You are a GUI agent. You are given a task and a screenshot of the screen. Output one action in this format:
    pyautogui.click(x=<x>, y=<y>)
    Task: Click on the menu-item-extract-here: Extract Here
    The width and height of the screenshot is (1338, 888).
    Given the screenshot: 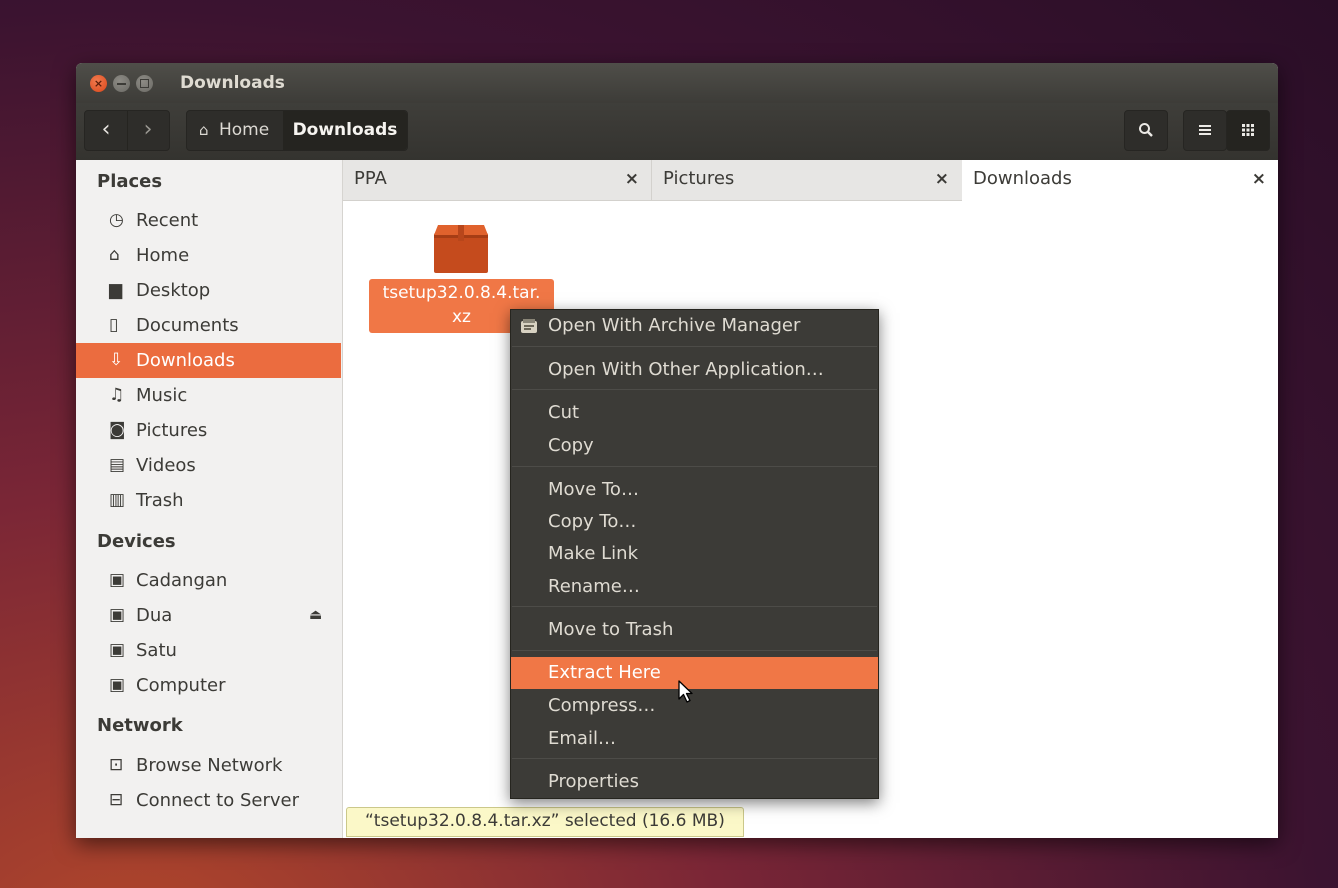 What is the action you would take?
    pyautogui.click(x=694, y=673)
    